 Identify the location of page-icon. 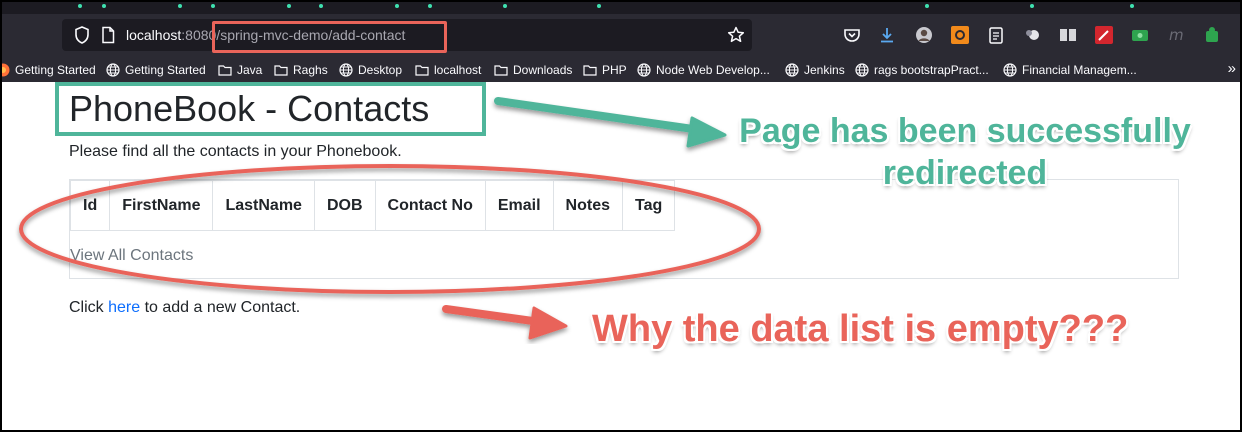
(108, 35).